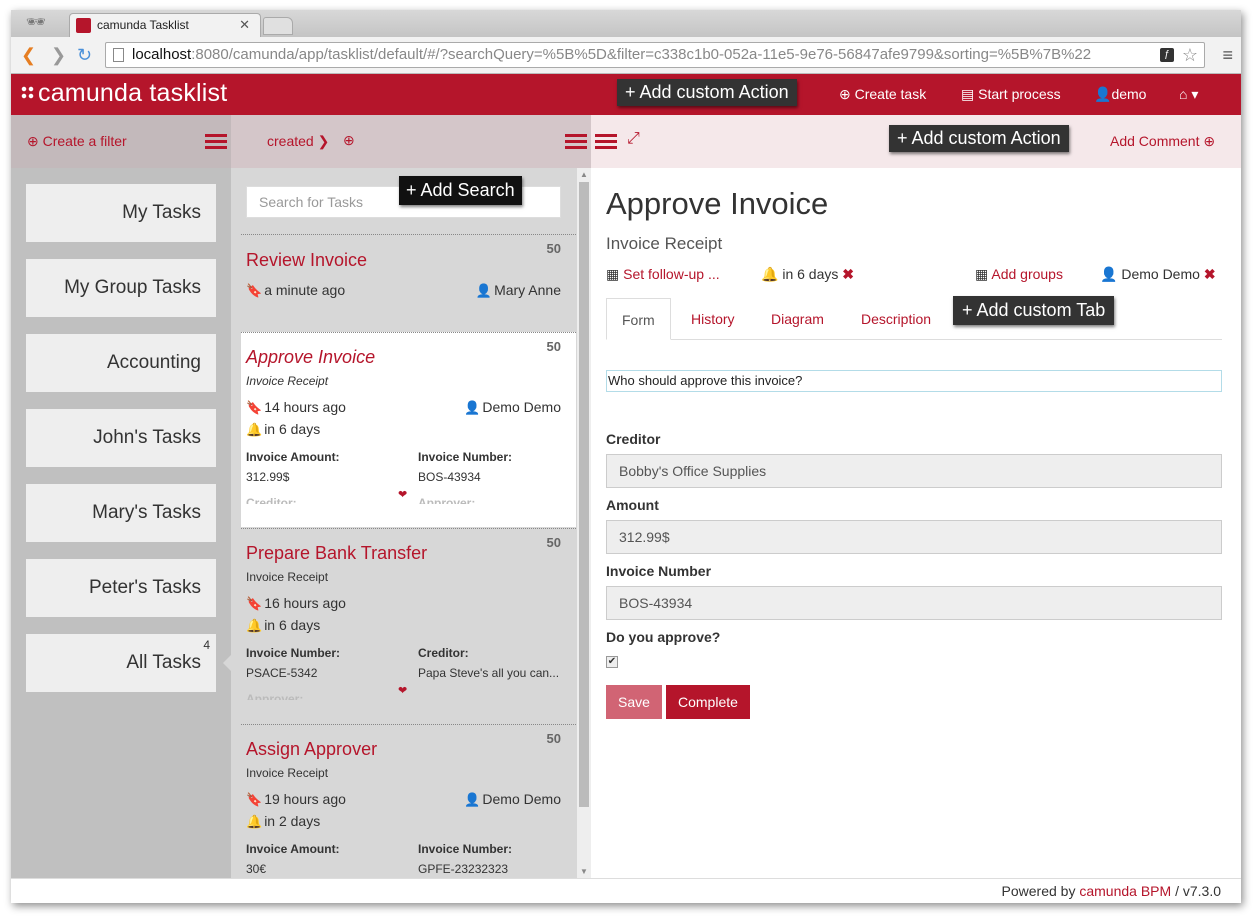 Image resolution: width=1256 pixels, height=923 pixels. Describe the element at coordinates (584, 871) in the screenshot. I see `scroll-down-icon: ▼` at that location.